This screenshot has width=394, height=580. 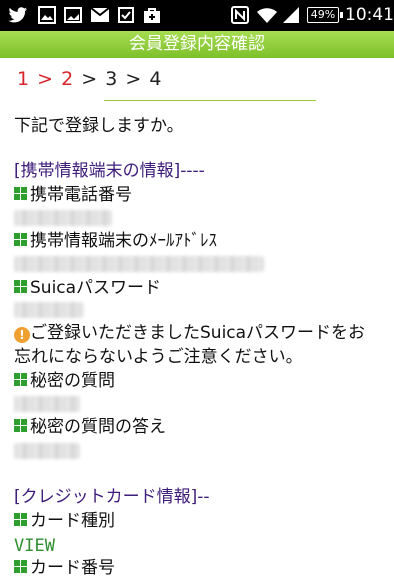 I want to click on bag-icon, so click(x=152, y=15).